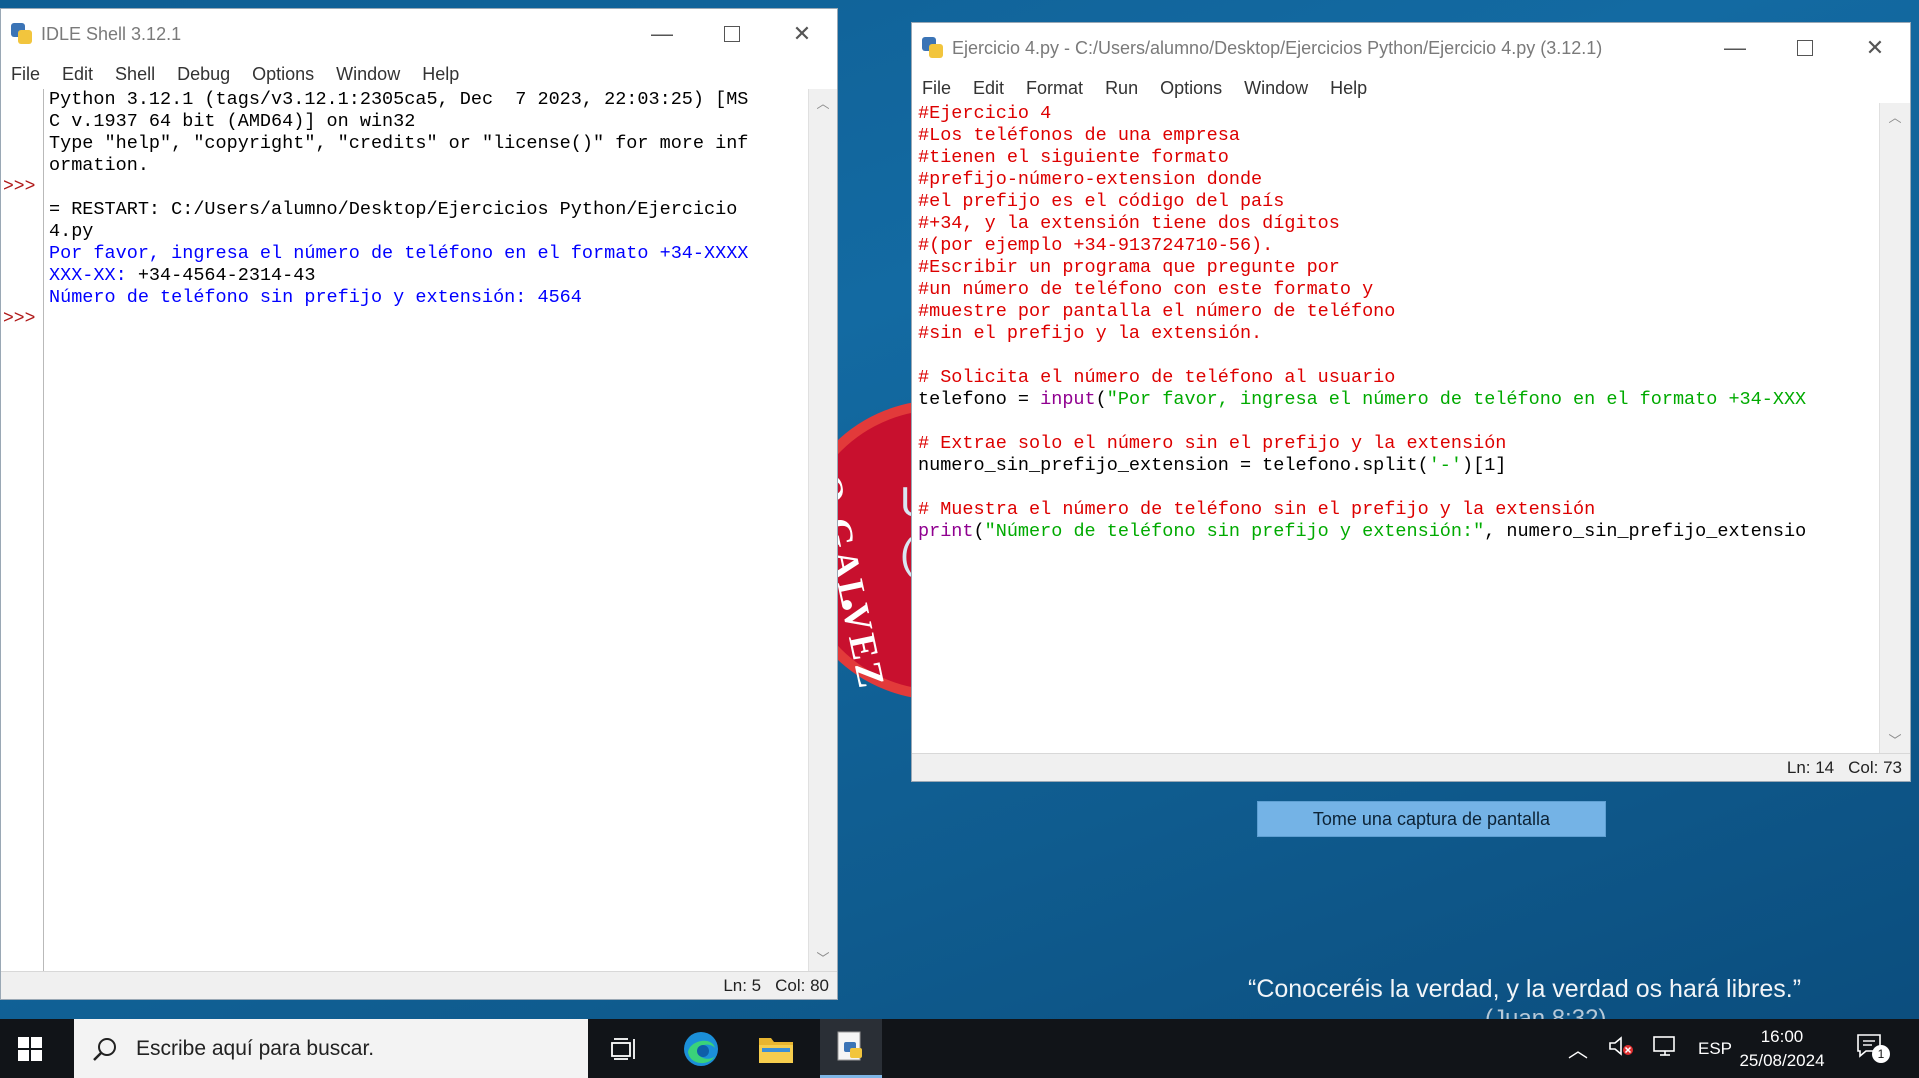 This screenshot has height=1078, width=1919. What do you see at coordinates (221, 275) in the screenshot?
I see `shell-user-input: +34-4564-2314-43` at bounding box center [221, 275].